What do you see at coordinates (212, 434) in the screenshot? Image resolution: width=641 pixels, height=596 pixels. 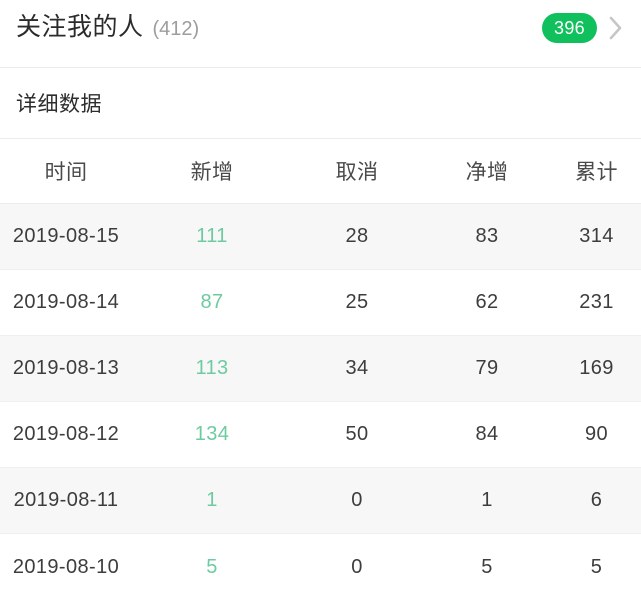 I see `cell-new: 134` at bounding box center [212, 434].